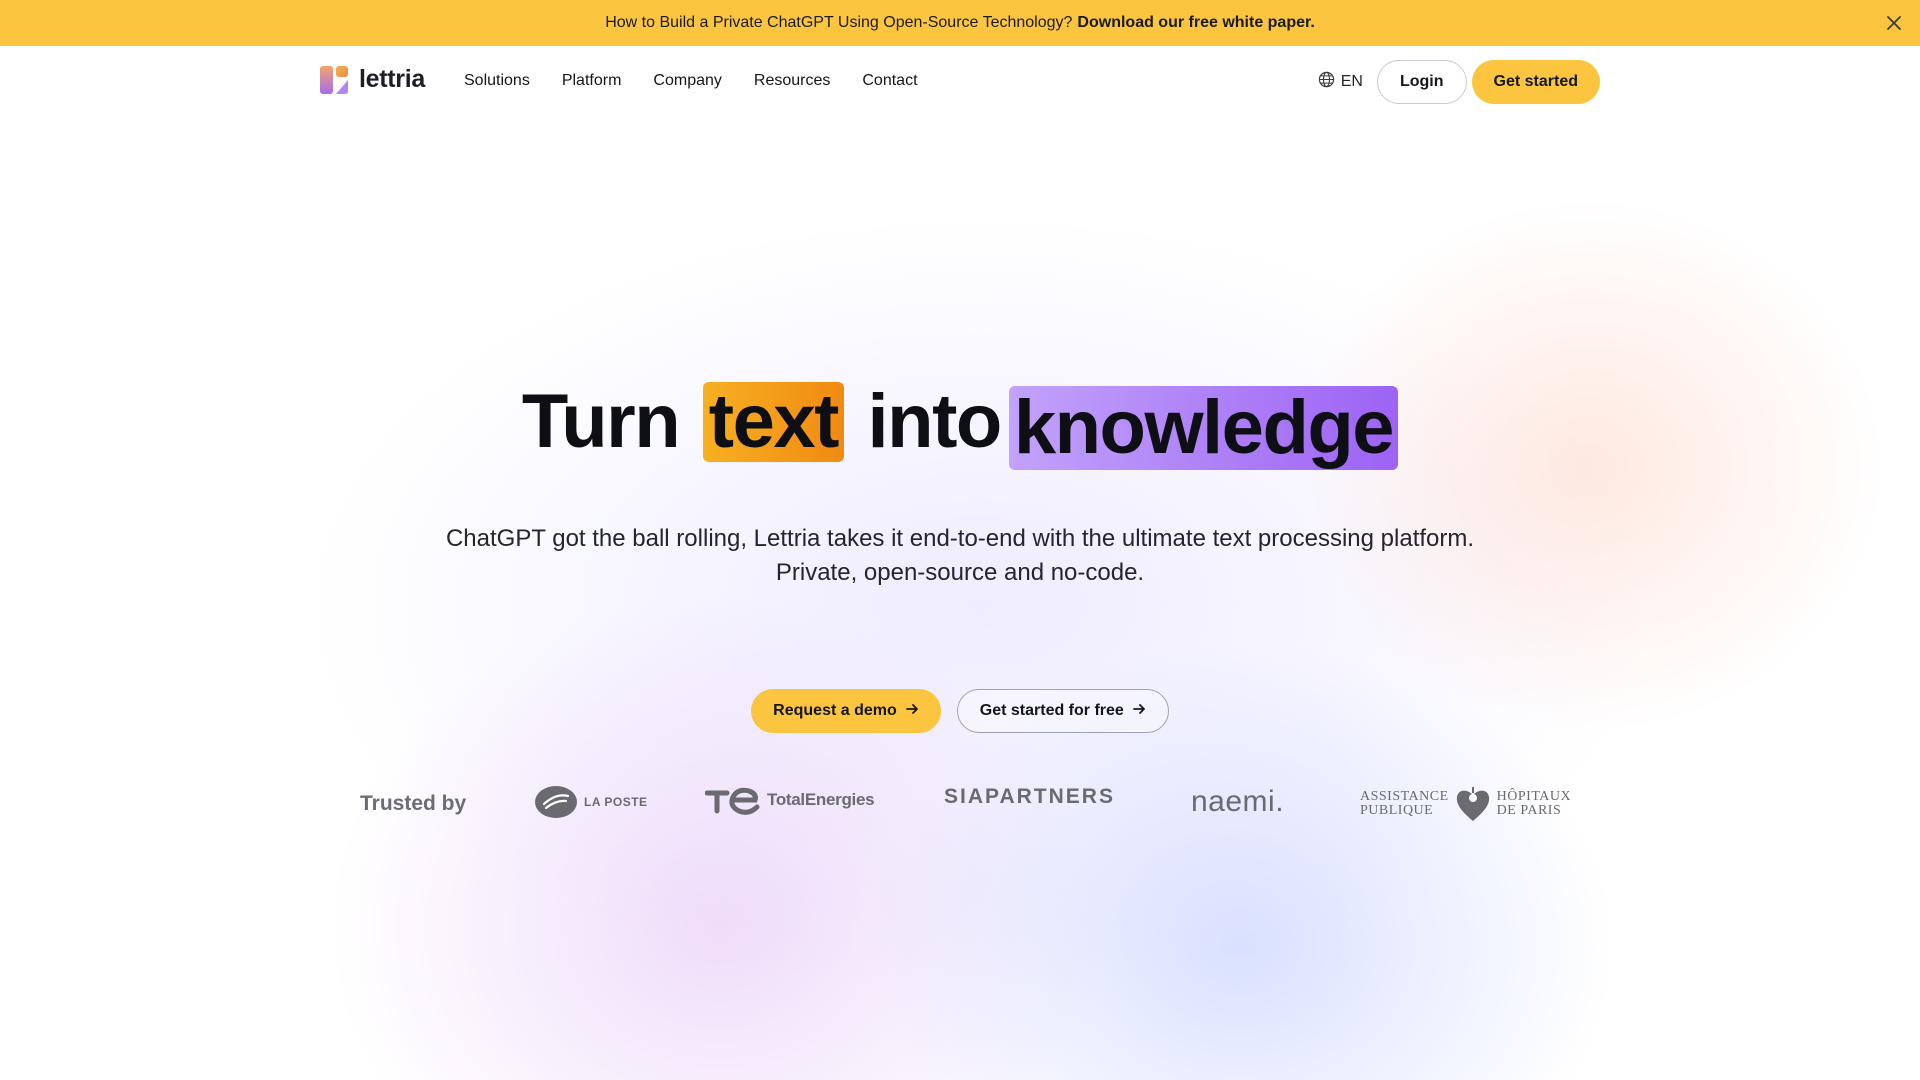 This screenshot has width=1920, height=1080. I want to click on siapartners-logo: SIAPARTNERS, so click(1029, 797).